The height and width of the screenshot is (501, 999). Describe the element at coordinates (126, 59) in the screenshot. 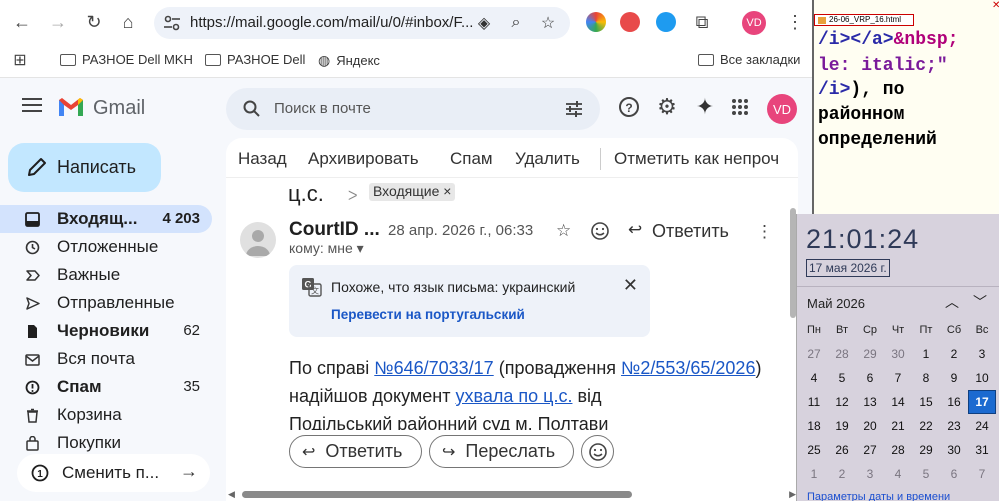

I see `bookmark-folder-1: РАЗНОЕ Dell MKH` at that location.